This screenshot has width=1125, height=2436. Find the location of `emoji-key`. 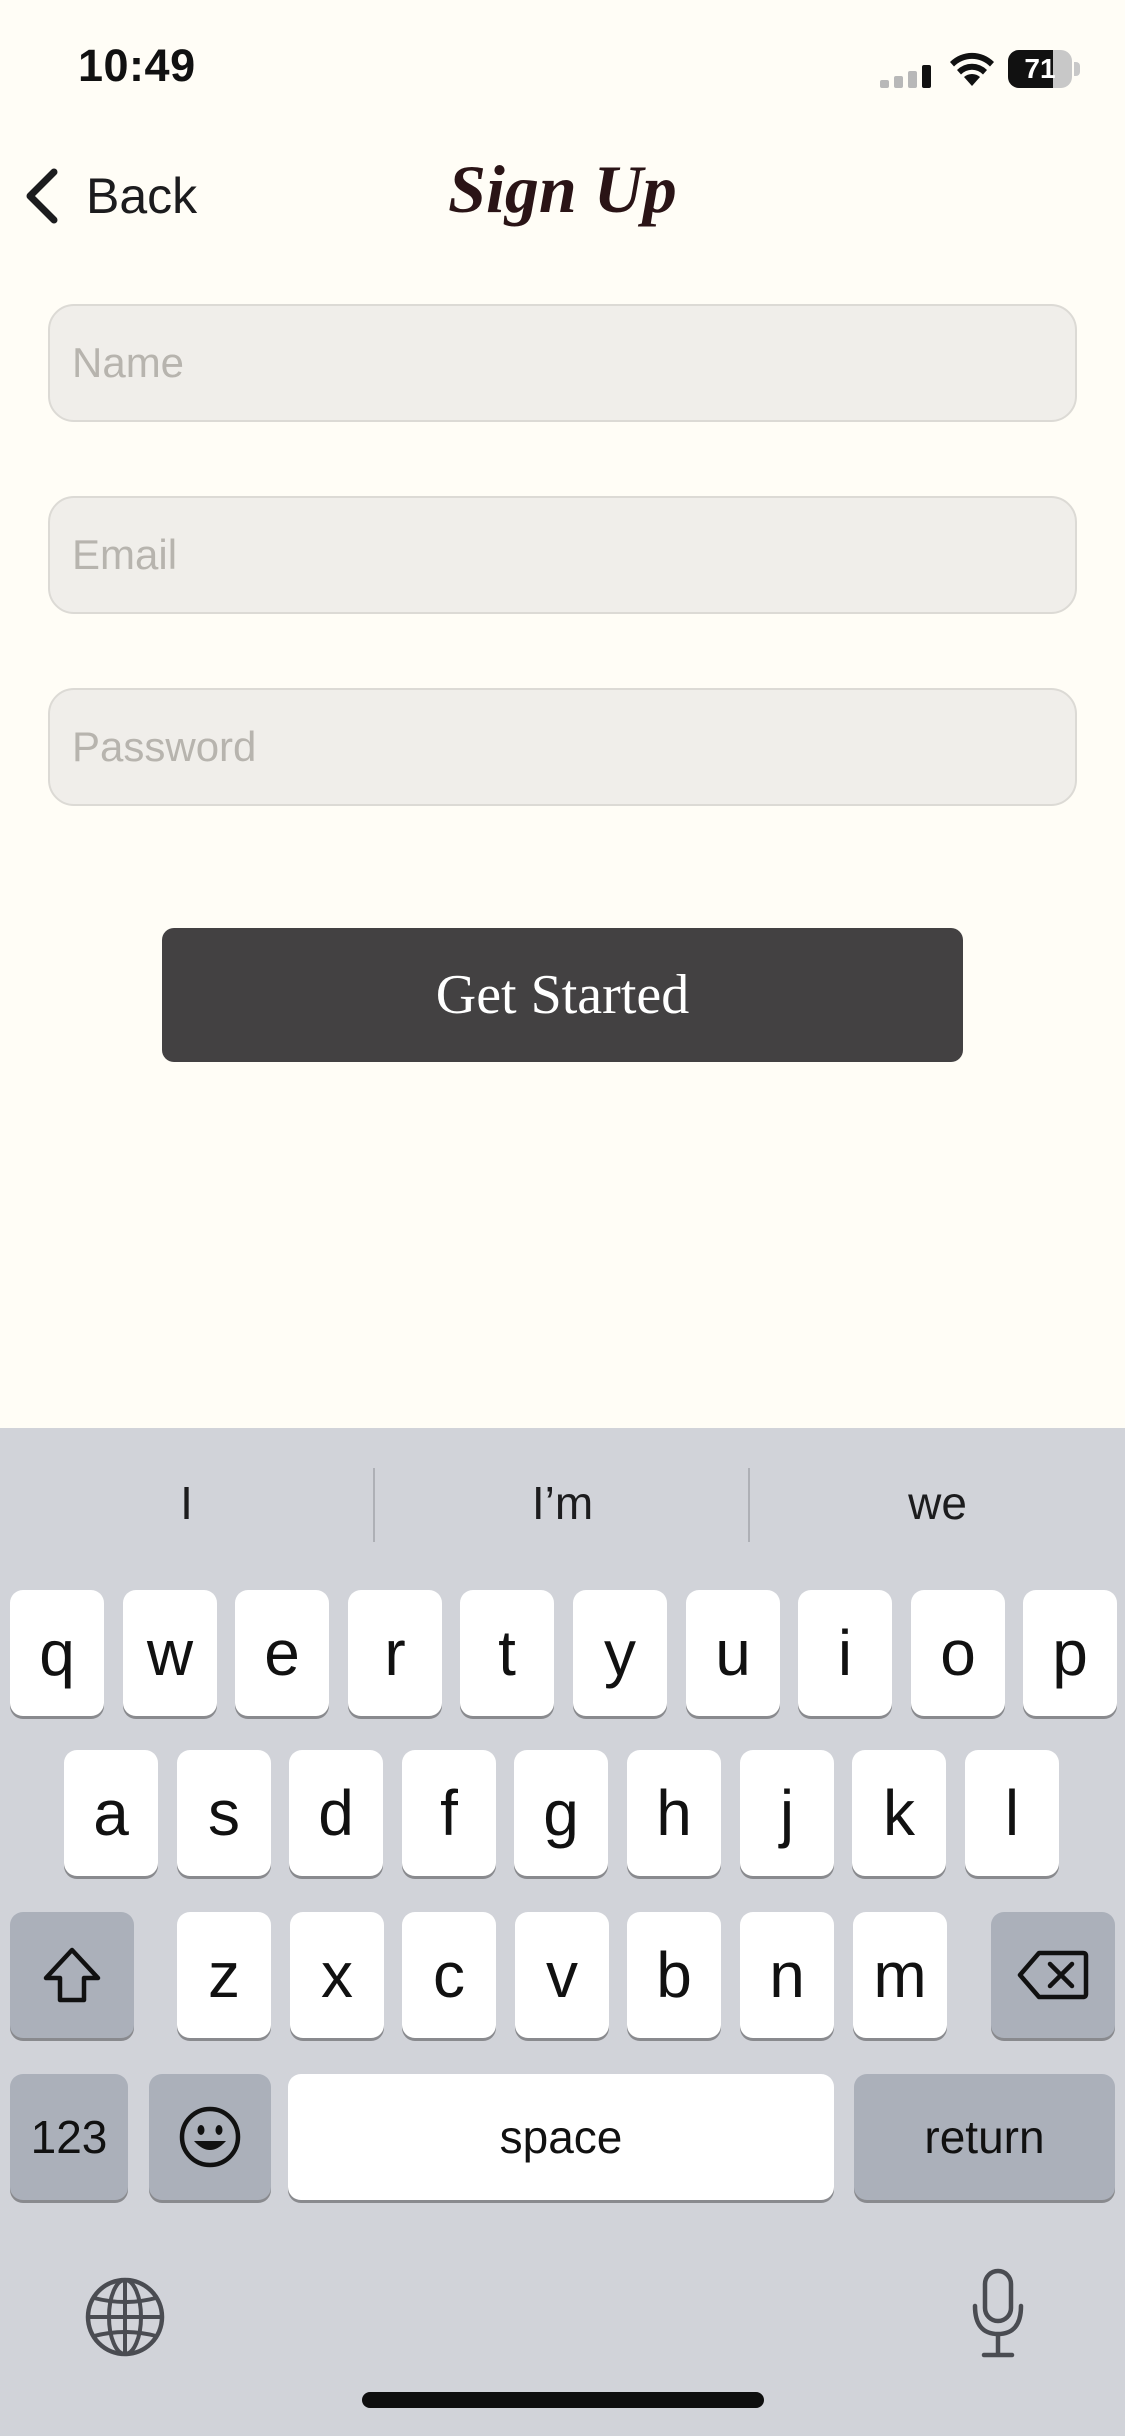

emoji-key is located at coordinates (210, 2137).